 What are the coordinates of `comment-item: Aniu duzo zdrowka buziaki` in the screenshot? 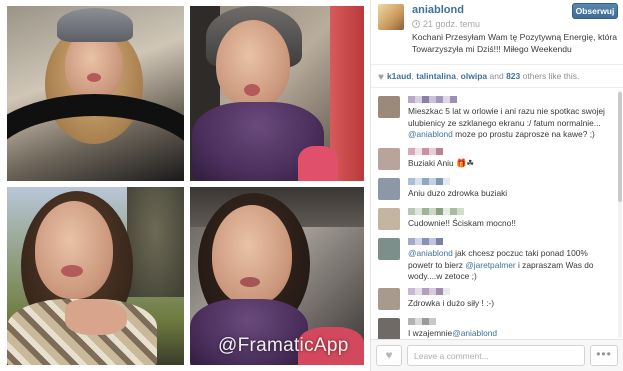 It's located at (497, 190).